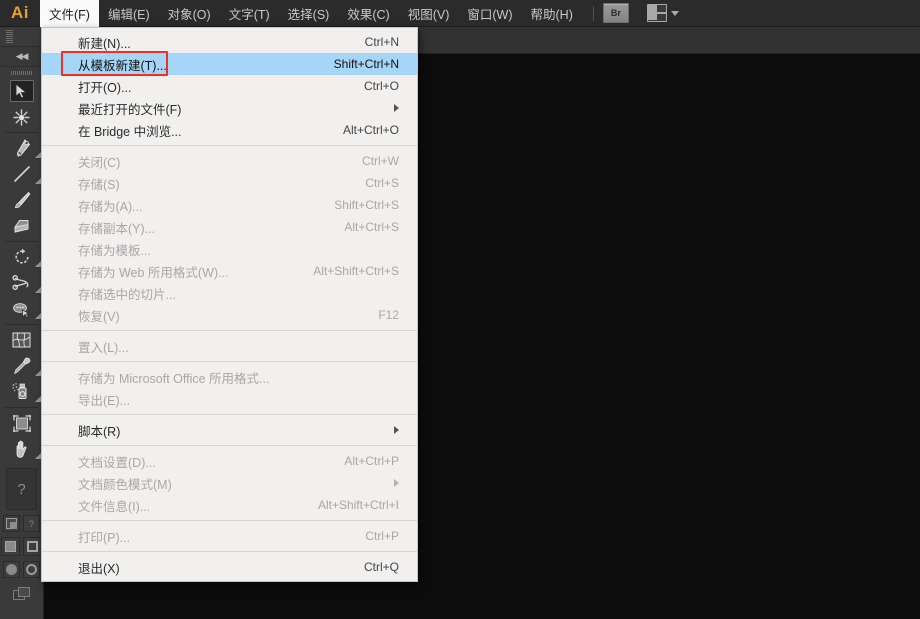 The width and height of the screenshot is (920, 619). What do you see at coordinates (552, 13) in the screenshot?
I see `menu-help: 帮助(H)` at bounding box center [552, 13].